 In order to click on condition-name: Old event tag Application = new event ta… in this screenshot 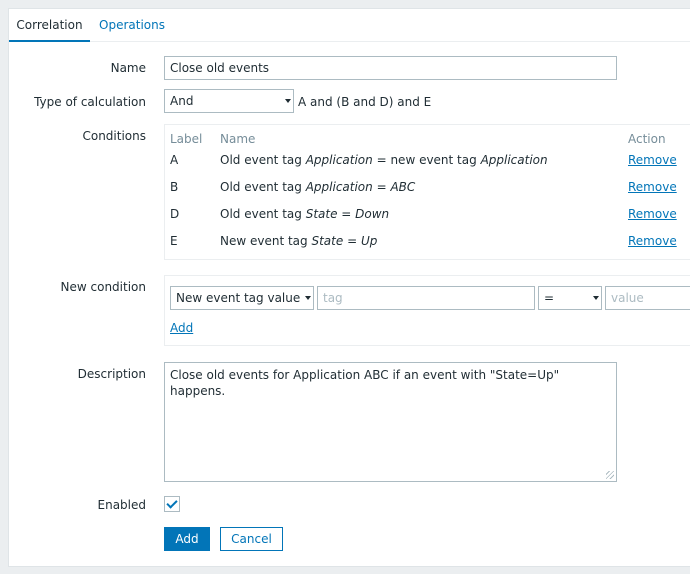, I will do `click(384, 160)`.